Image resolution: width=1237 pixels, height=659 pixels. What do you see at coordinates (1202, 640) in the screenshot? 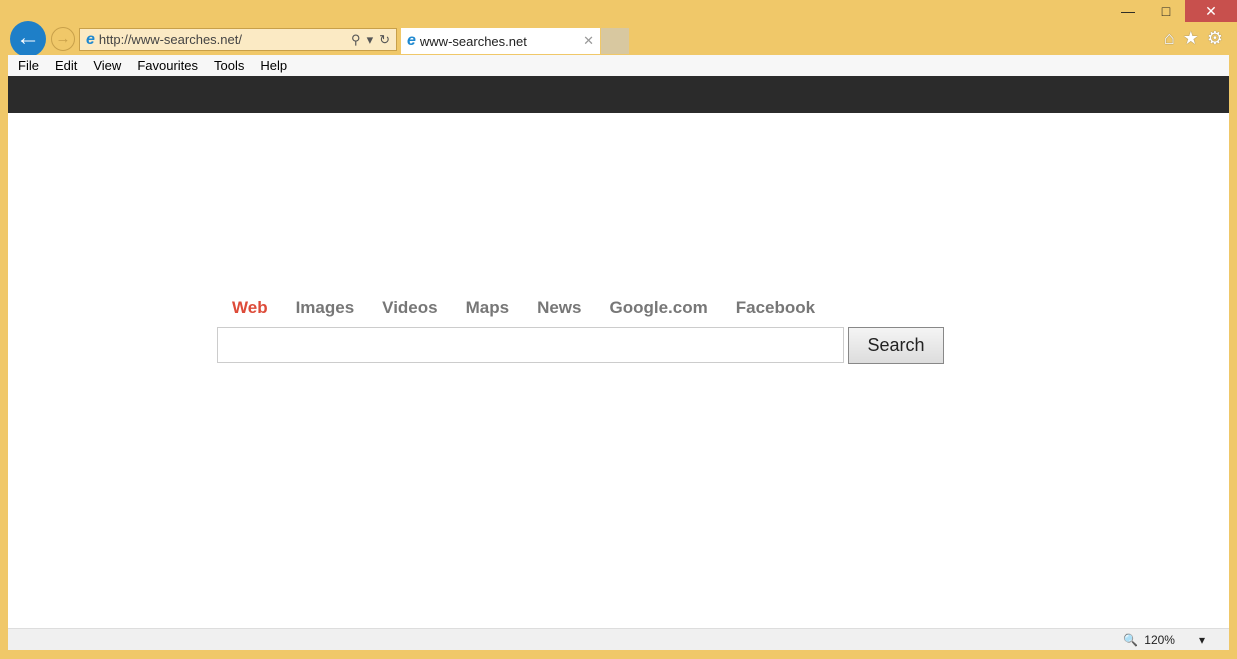
I see `zoom-dropdown-icon: ▾` at bounding box center [1202, 640].